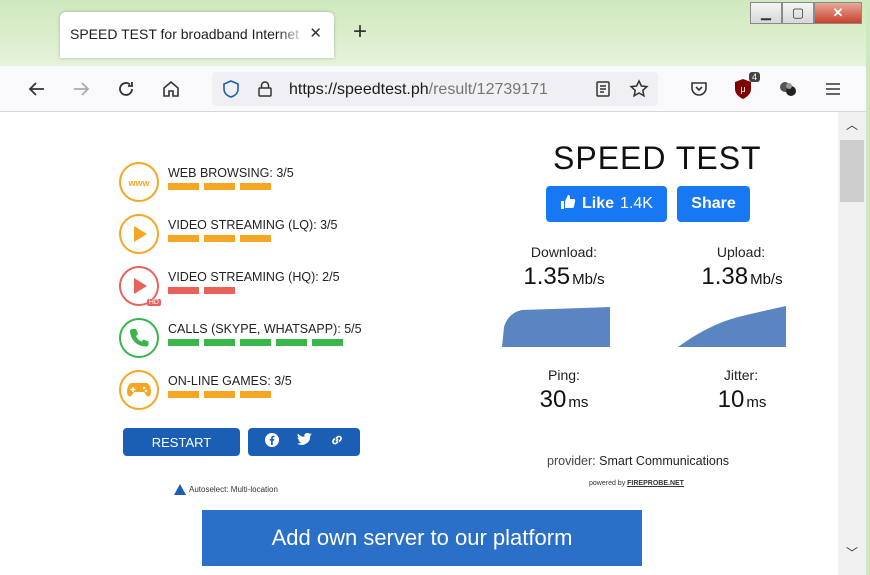 Image resolution: width=870 pixels, height=575 pixels. What do you see at coordinates (868, 287) in the screenshot?
I see `window-border` at bounding box center [868, 287].